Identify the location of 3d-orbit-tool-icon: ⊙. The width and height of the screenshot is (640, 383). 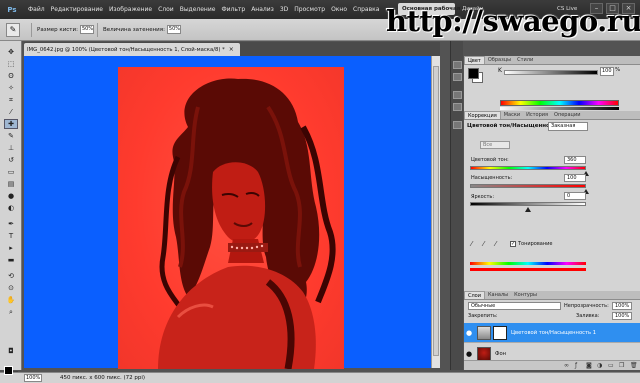
(11, 288).